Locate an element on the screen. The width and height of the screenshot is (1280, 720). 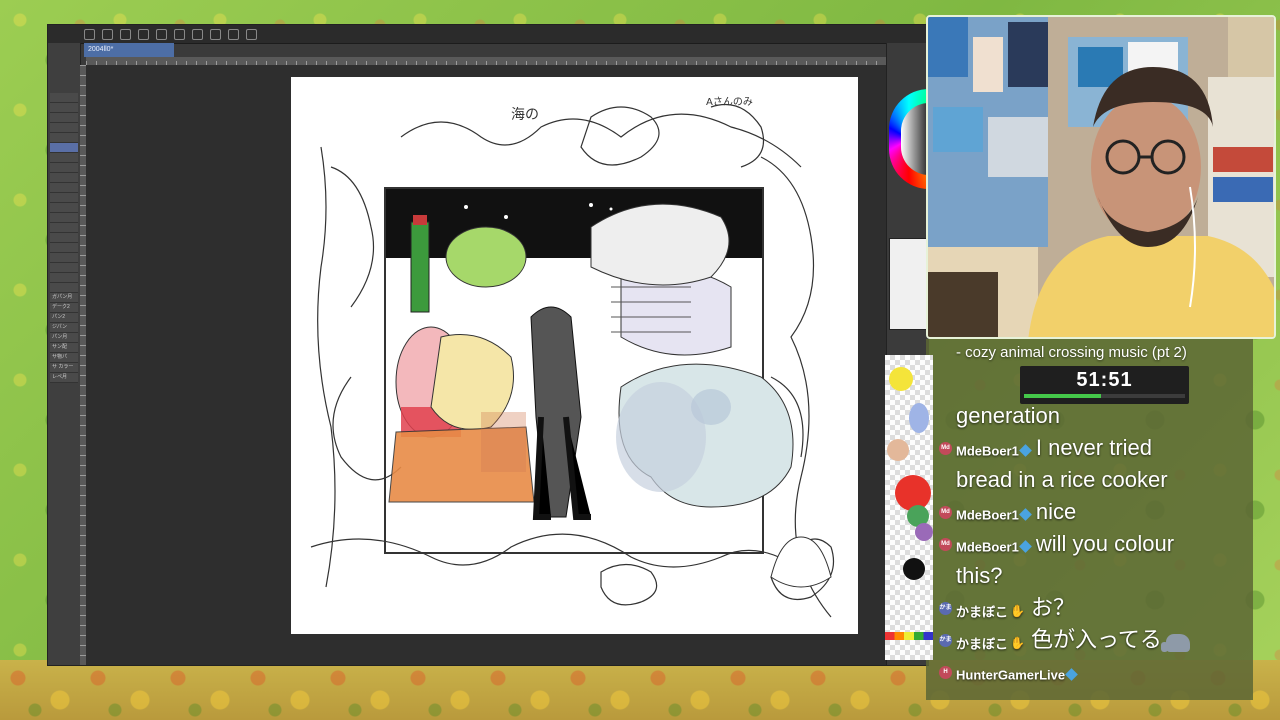
timer-progress-fill is located at coordinates (1063, 396).